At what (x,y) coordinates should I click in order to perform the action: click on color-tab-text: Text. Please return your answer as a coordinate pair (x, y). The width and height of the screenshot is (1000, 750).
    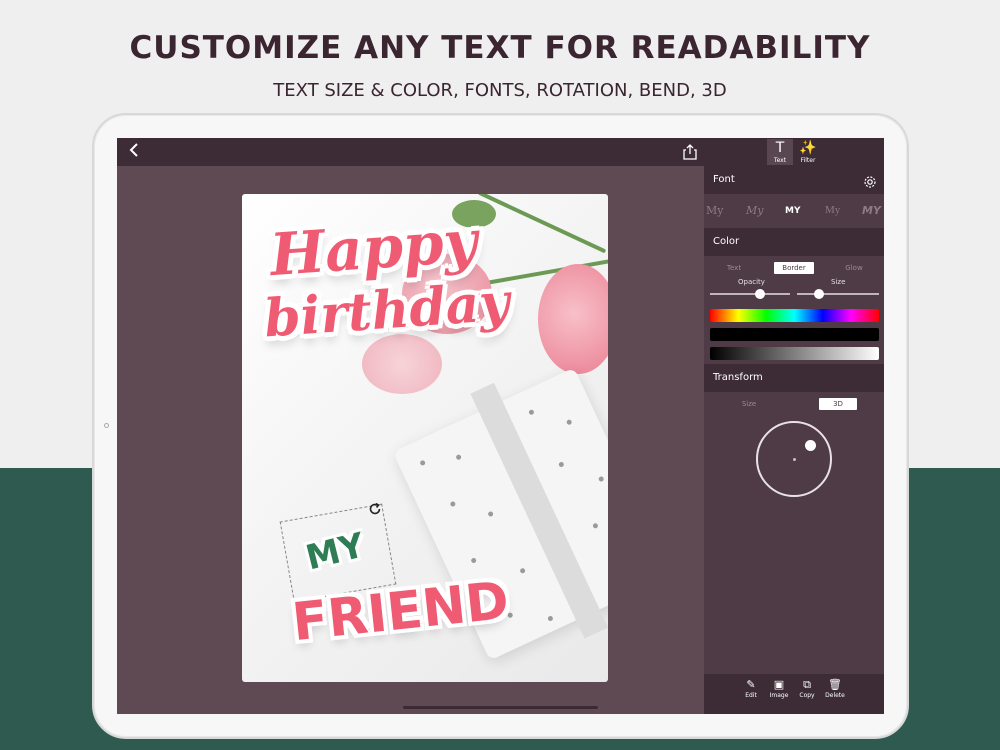
    Looking at the image, I should click on (734, 268).